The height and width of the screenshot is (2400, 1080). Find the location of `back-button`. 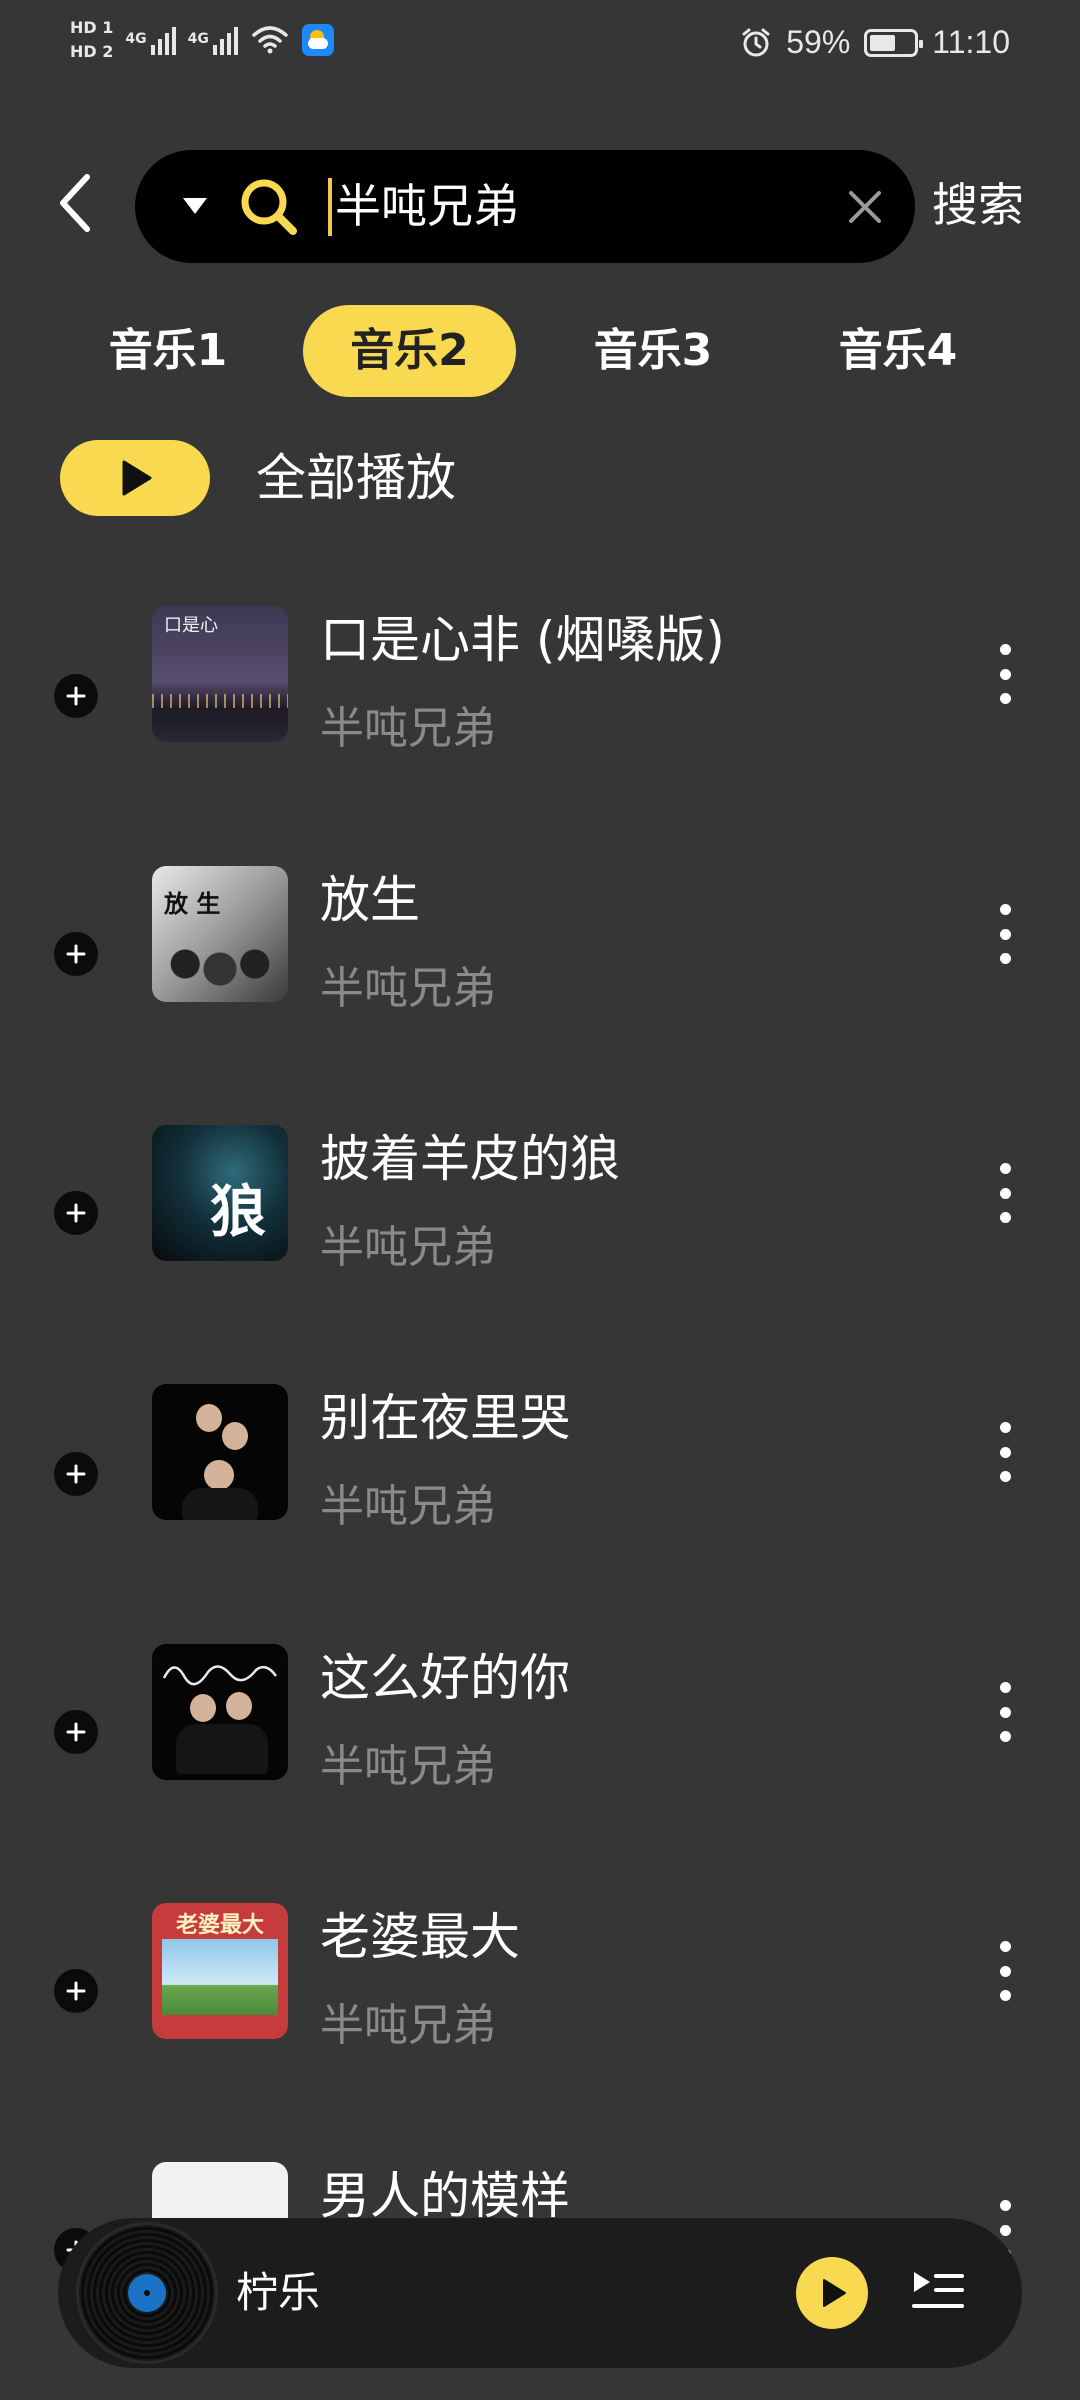

back-button is located at coordinates (75, 203).